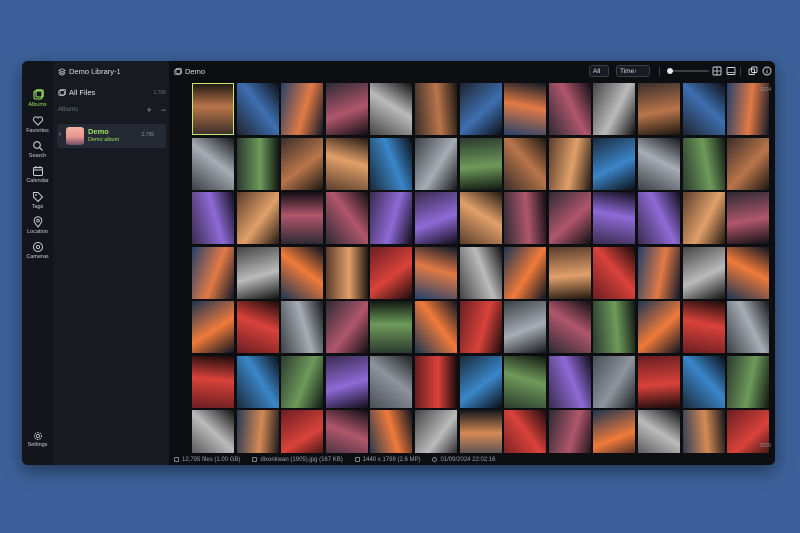 The image size is (800, 533). Describe the element at coordinates (767, 71) in the screenshot. I see `info-icon` at that location.